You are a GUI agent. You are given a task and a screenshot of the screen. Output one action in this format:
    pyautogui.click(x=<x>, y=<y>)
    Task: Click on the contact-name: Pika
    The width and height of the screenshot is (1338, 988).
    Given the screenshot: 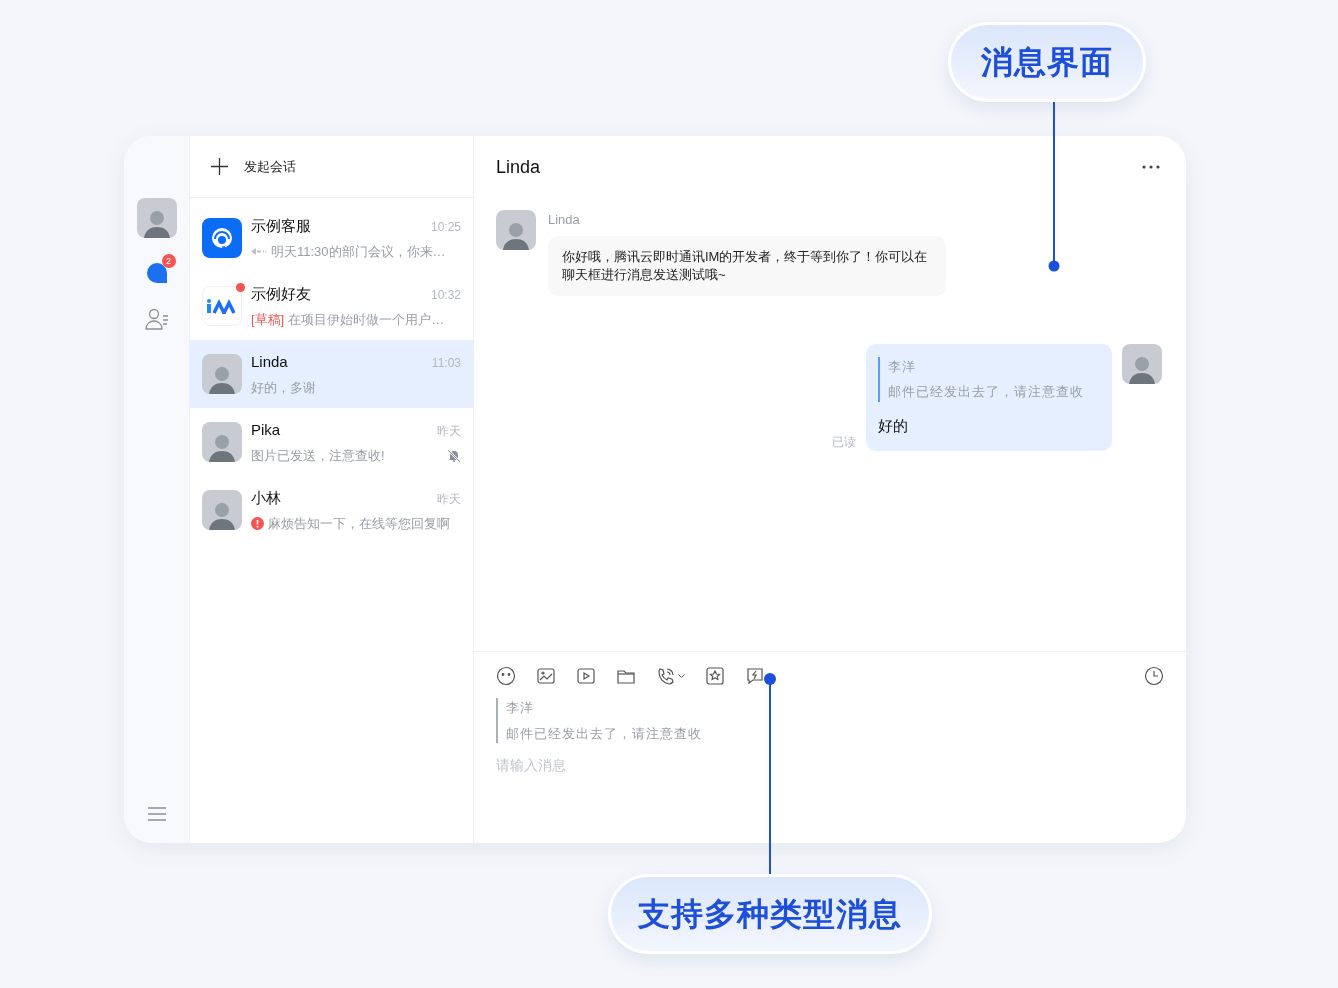 What is the action you would take?
    pyautogui.click(x=266, y=430)
    